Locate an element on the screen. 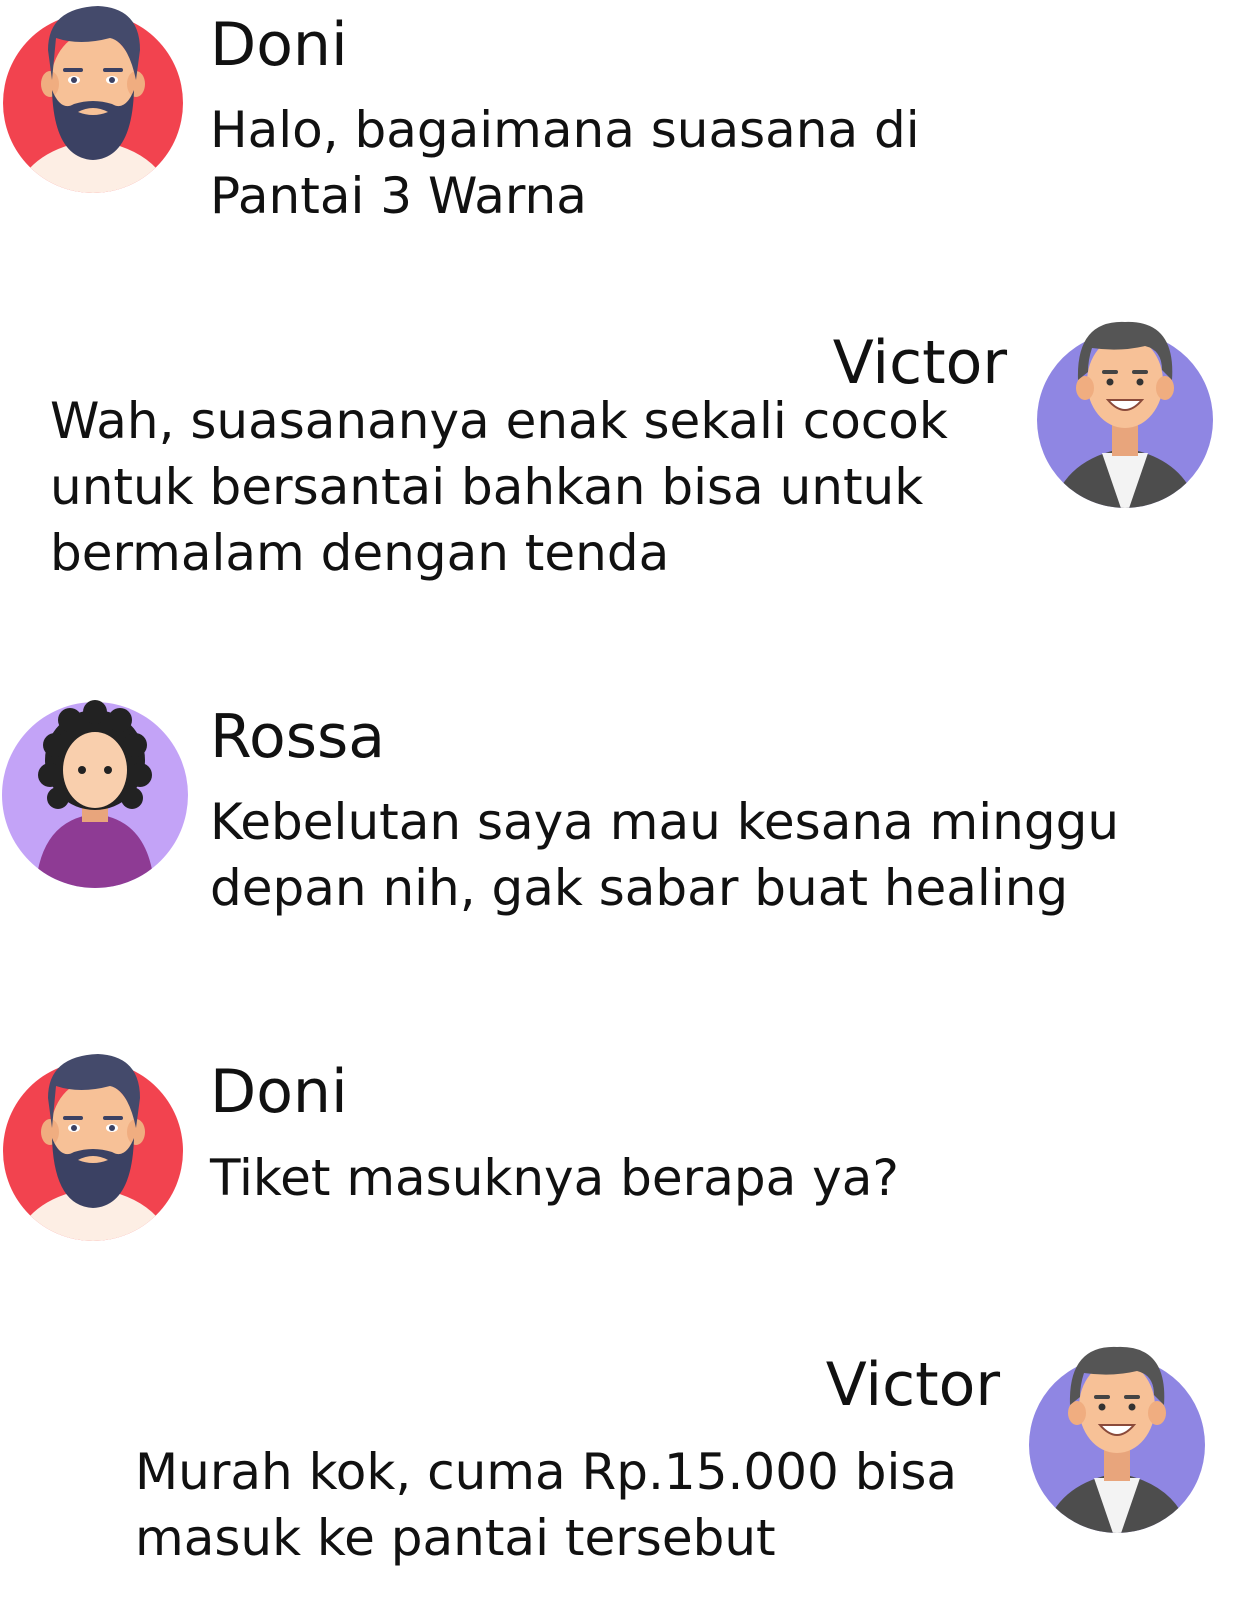 The image size is (1252, 1620). message-line: bermalam dengan tenda is located at coordinates (360, 553).